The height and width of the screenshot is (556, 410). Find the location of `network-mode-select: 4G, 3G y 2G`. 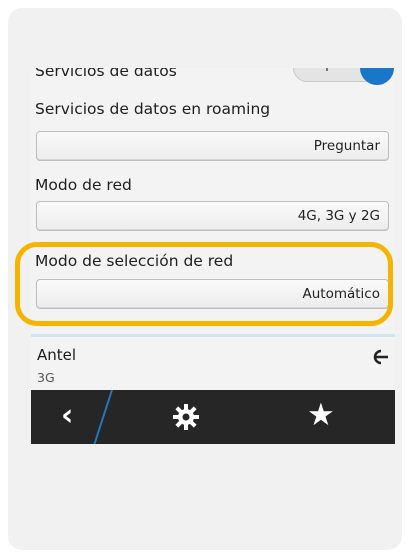

network-mode-select: 4G, 3G y 2G is located at coordinates (212, 216).